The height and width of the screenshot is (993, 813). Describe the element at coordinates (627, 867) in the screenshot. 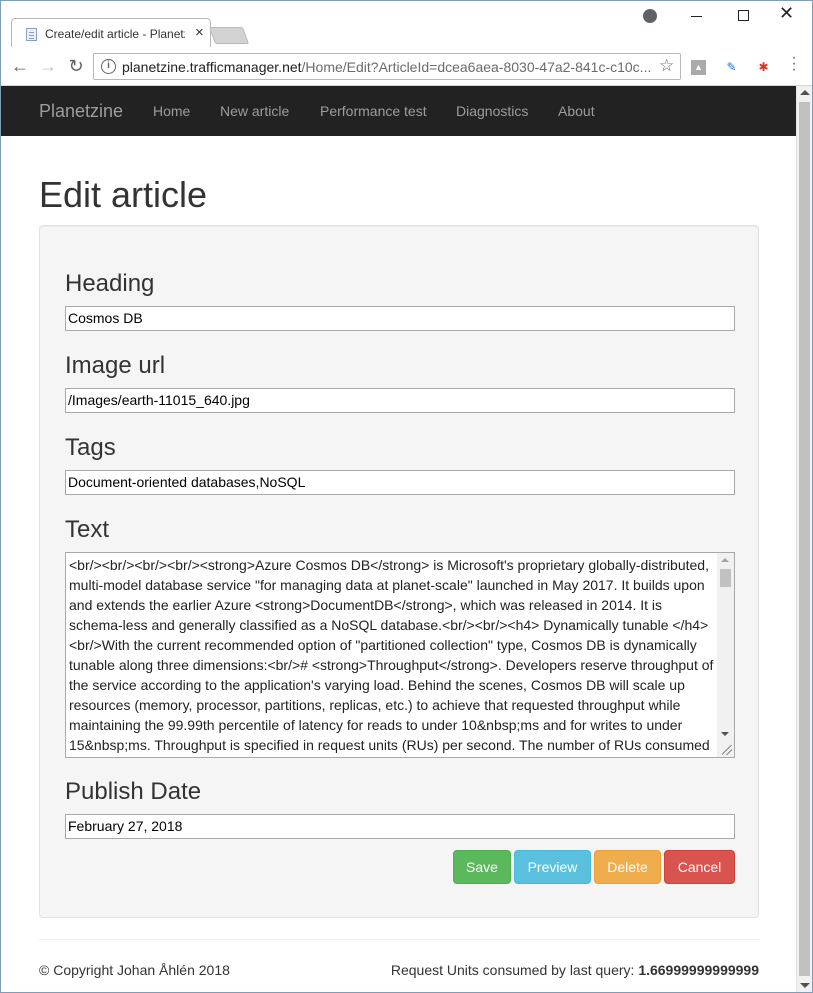

I see `delete-button: Delete` at that location.